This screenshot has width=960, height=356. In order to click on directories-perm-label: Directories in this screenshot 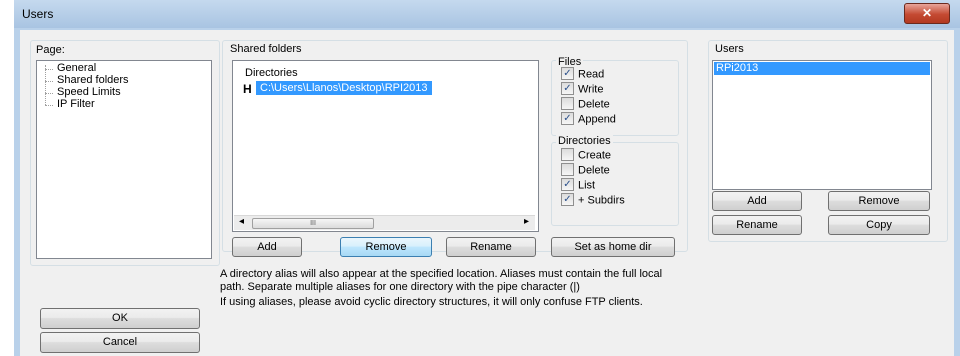, I will do `click(584, 141)`.